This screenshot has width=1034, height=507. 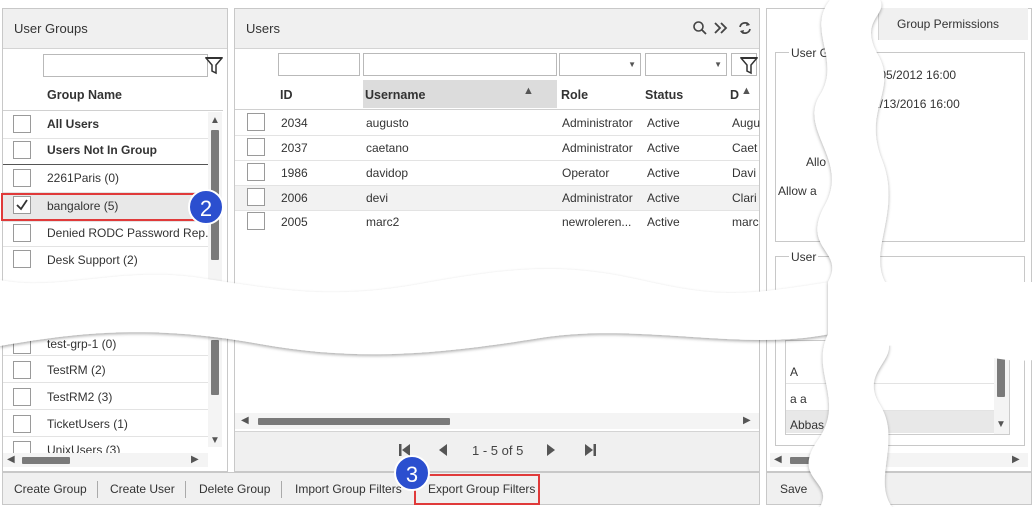 I want to click on permissions-hscroll-thumb, so click(x=820, y=460).